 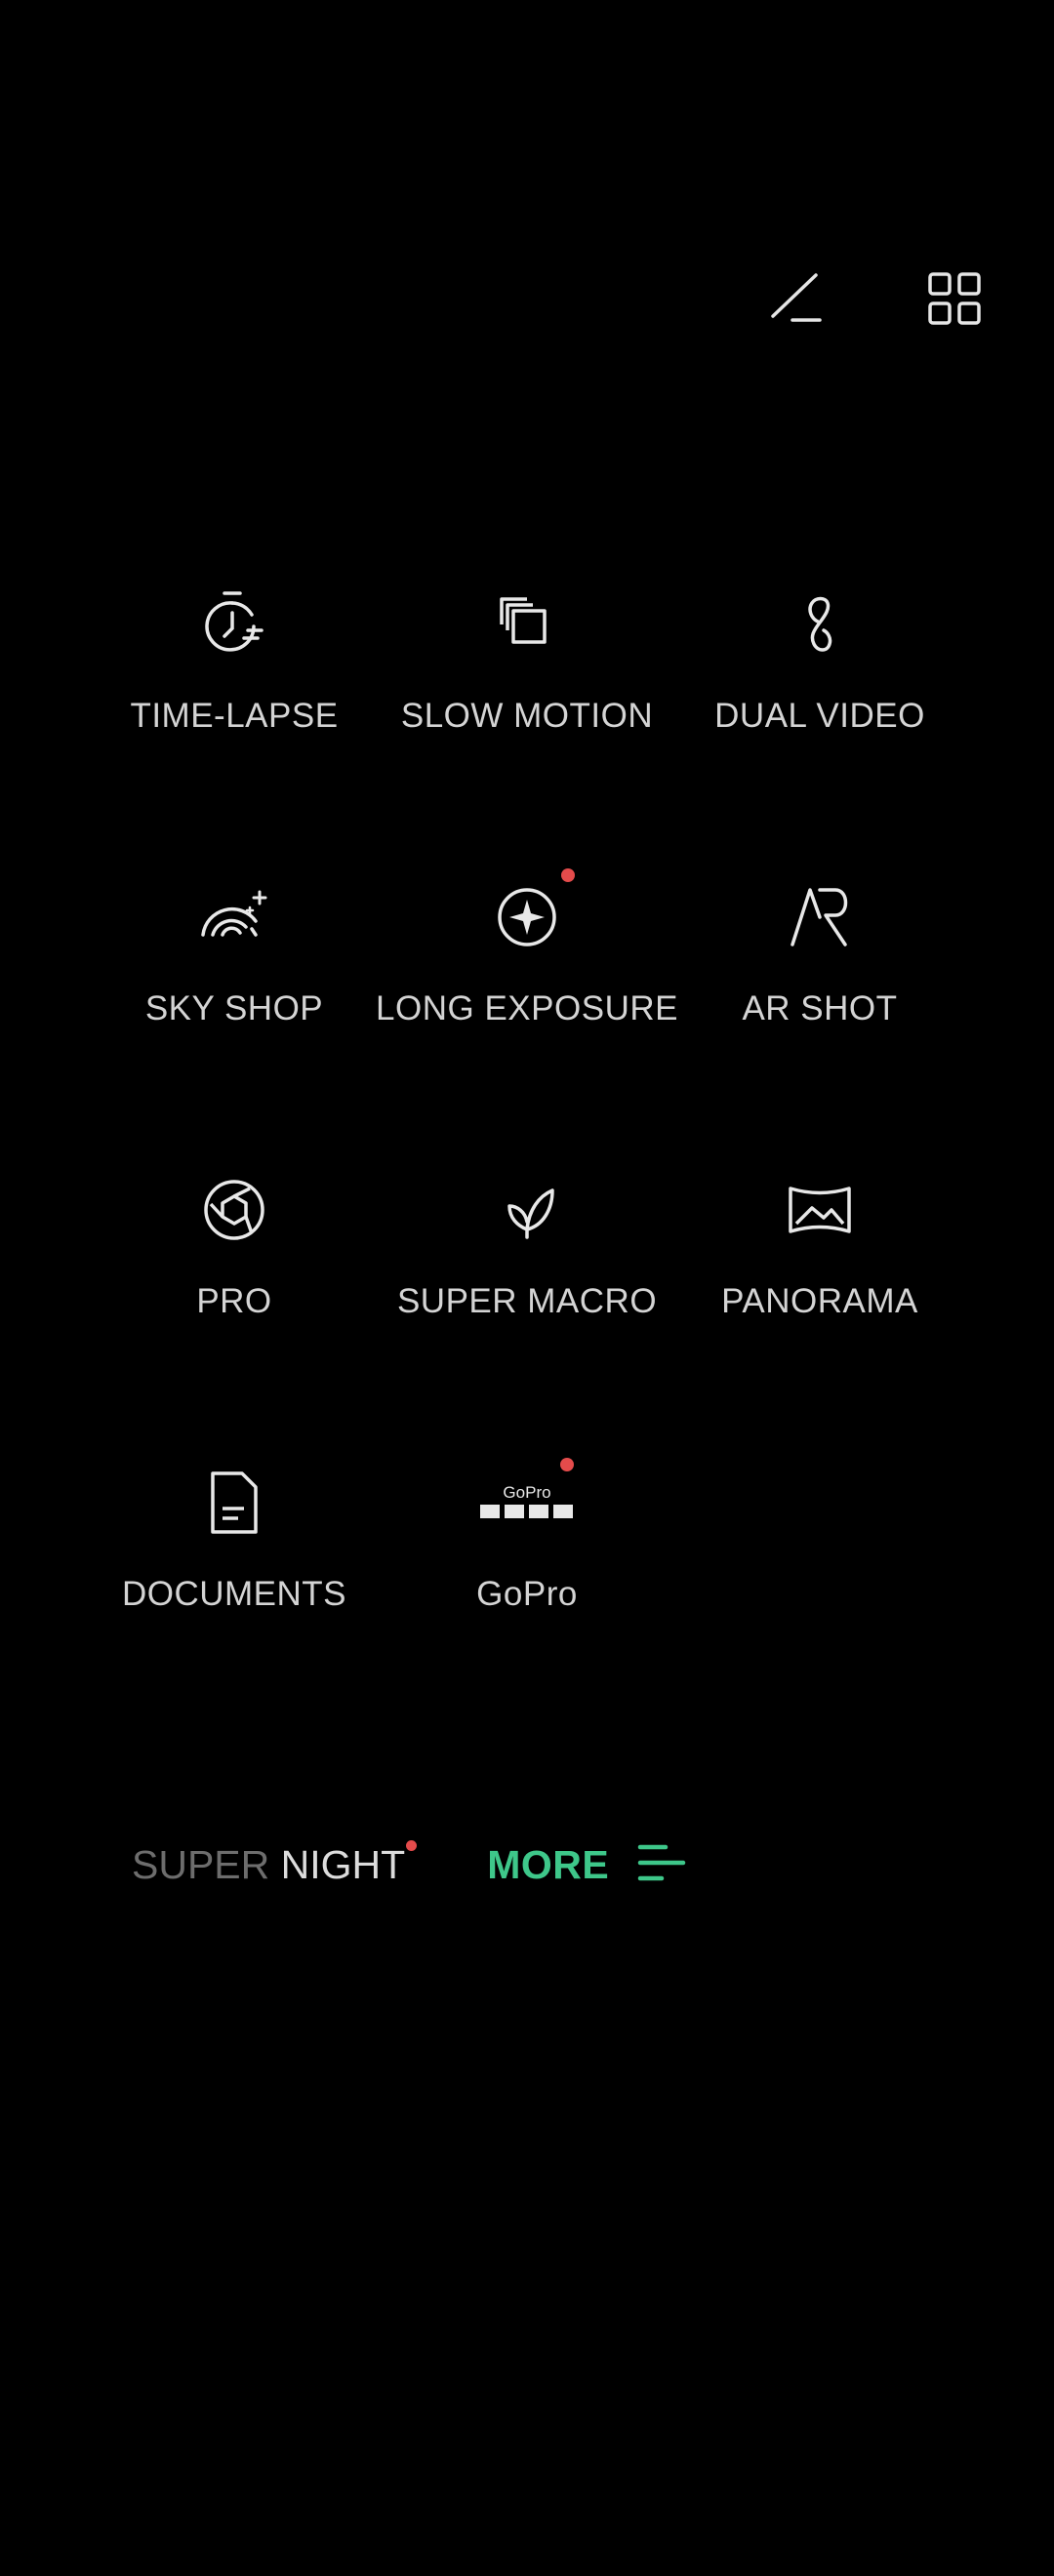 What do you see at coordinates (527, 1008) in the screenshot?
I see `mode-label: LONG EXPOSURE` at bounding box center [527, 1008].